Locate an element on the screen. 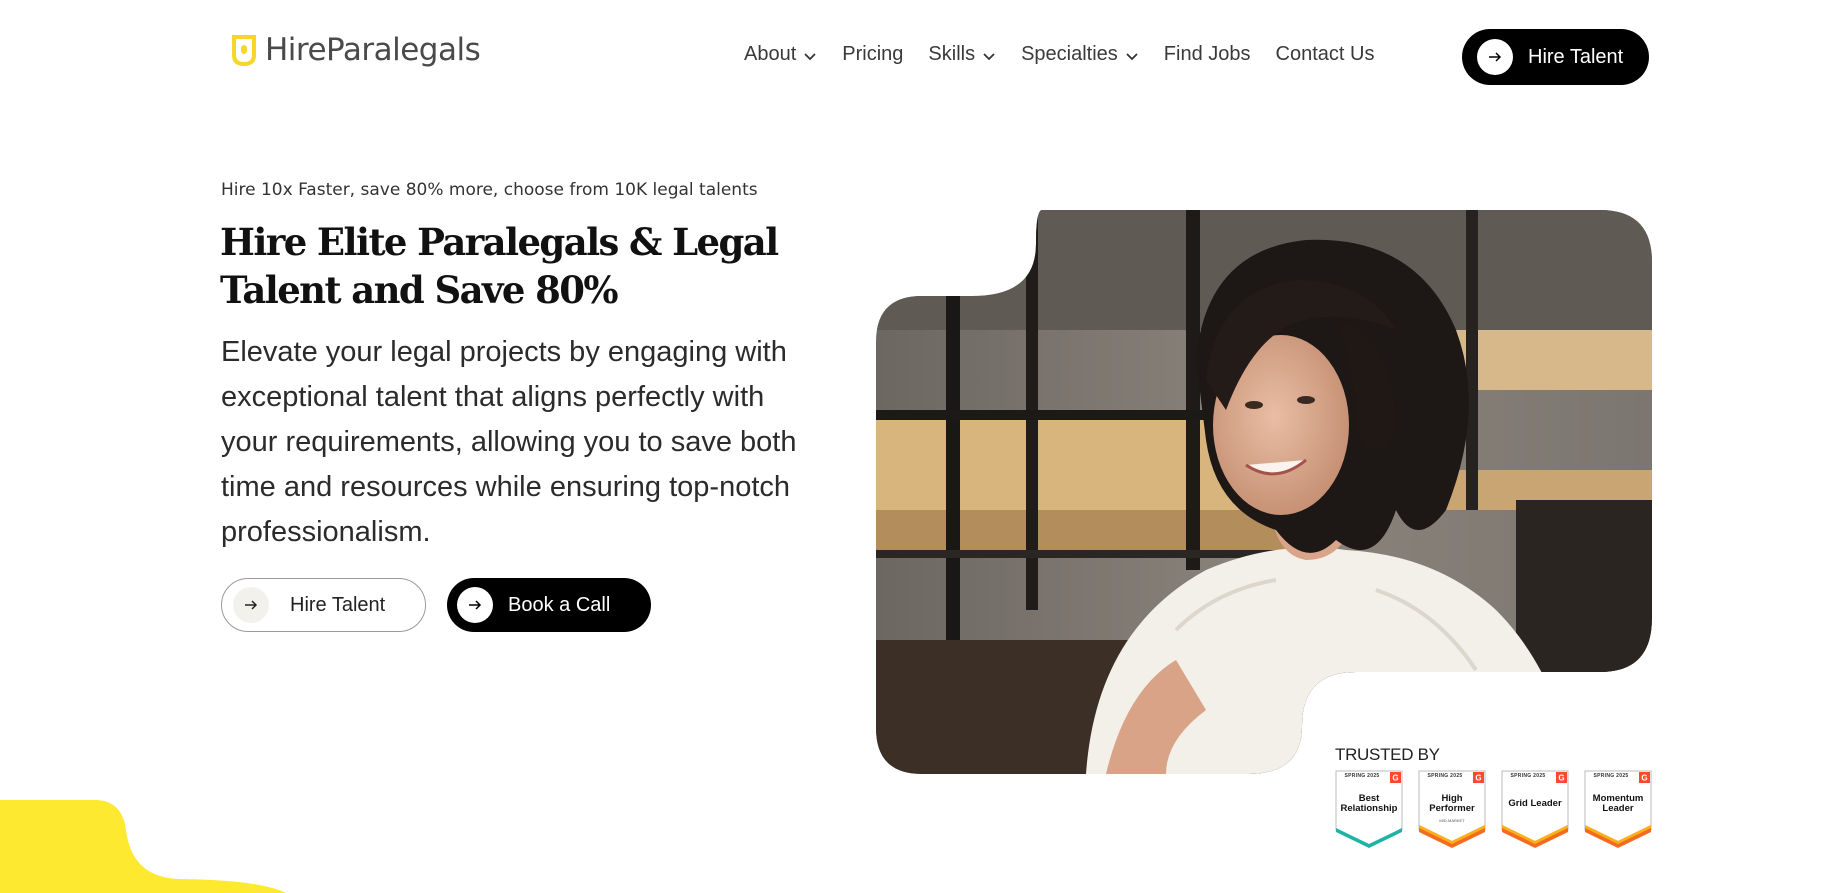  hero-hire-talent-button: Hire Talent is located at coordinates (323, 605).